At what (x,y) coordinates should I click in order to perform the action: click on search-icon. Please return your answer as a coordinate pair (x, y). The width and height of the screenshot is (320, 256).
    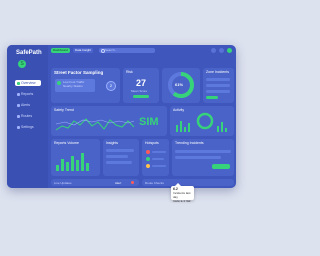
    Looking at the image, I should click on (103, 51).